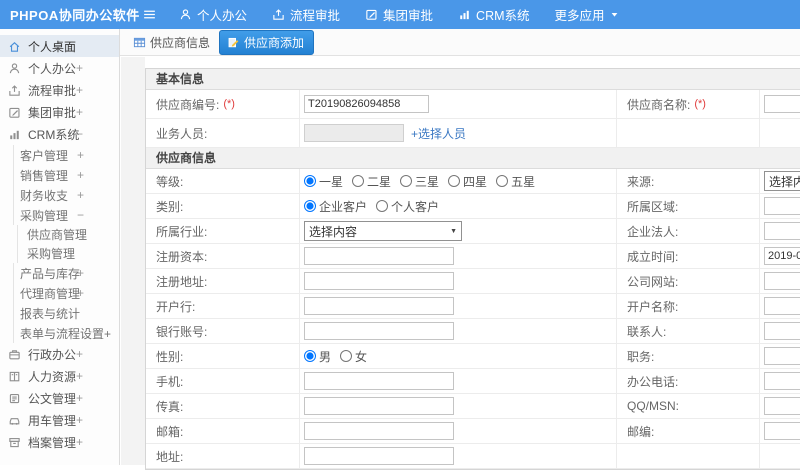  Describe the element at coordinates (700, 104) in the screenshot. I see `required-mark: (*)` at that location.